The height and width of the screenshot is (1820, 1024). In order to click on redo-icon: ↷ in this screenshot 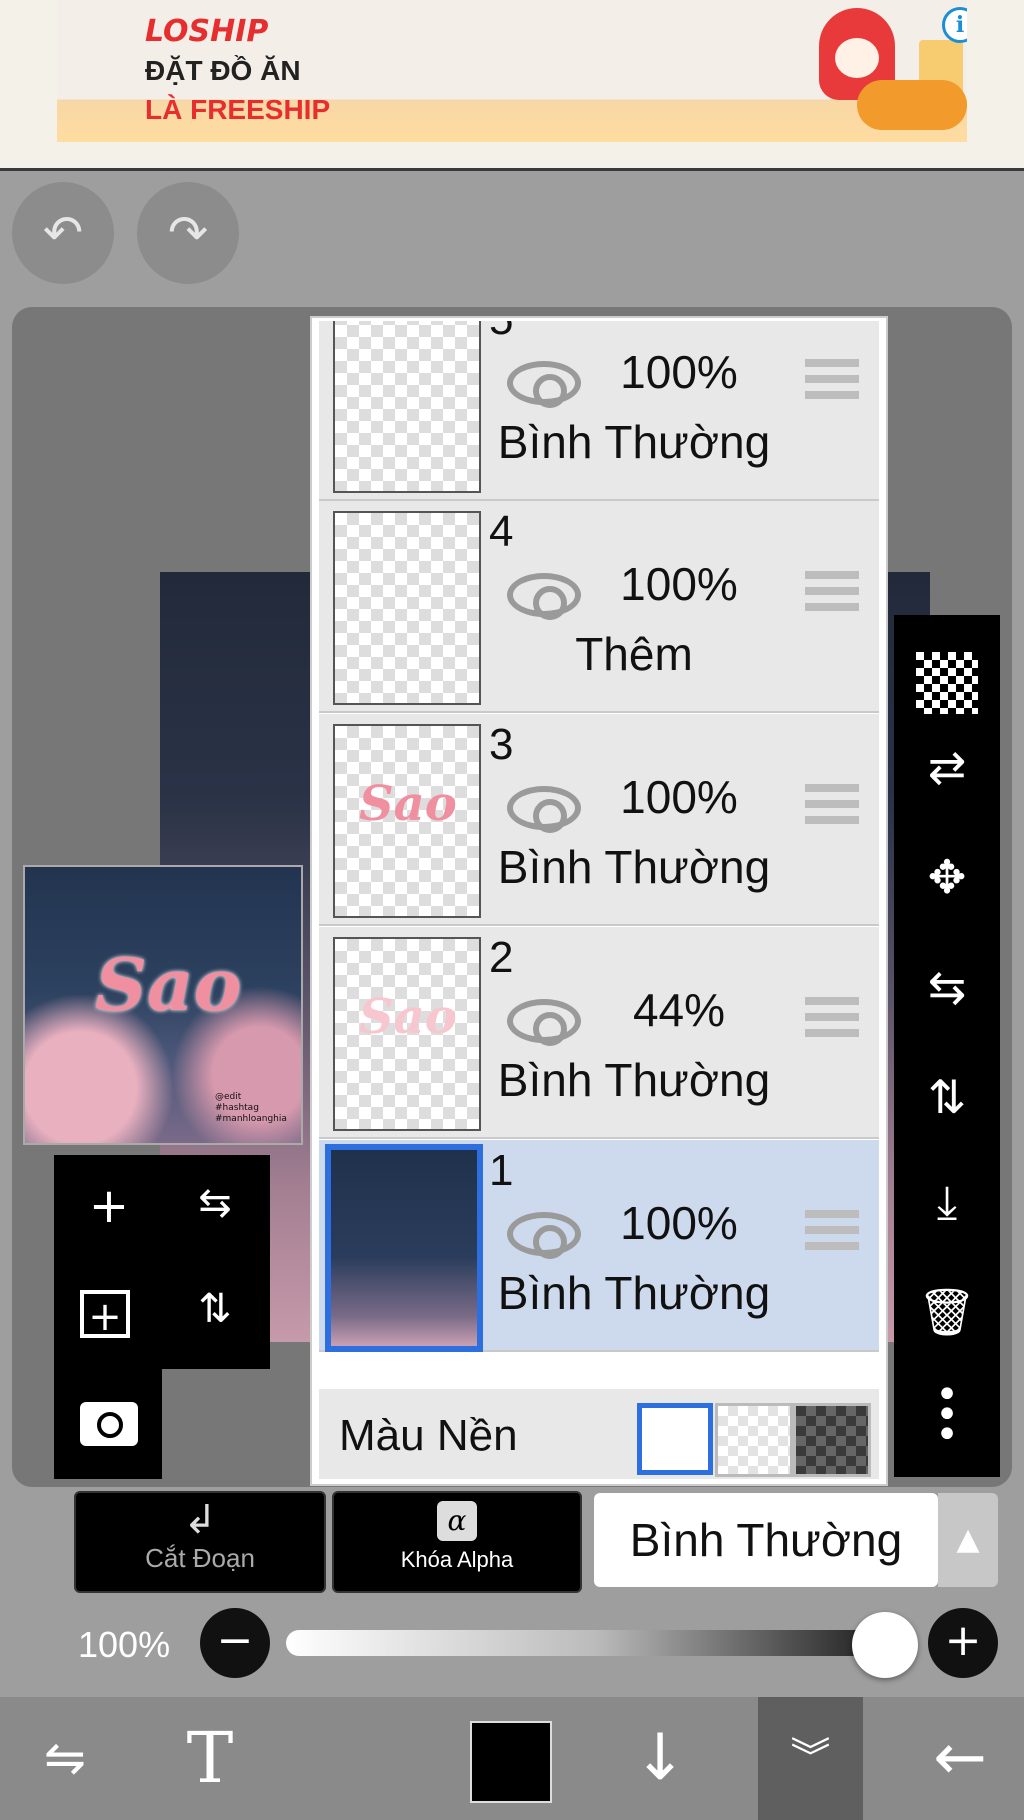, I will do `click(188, 233)`.